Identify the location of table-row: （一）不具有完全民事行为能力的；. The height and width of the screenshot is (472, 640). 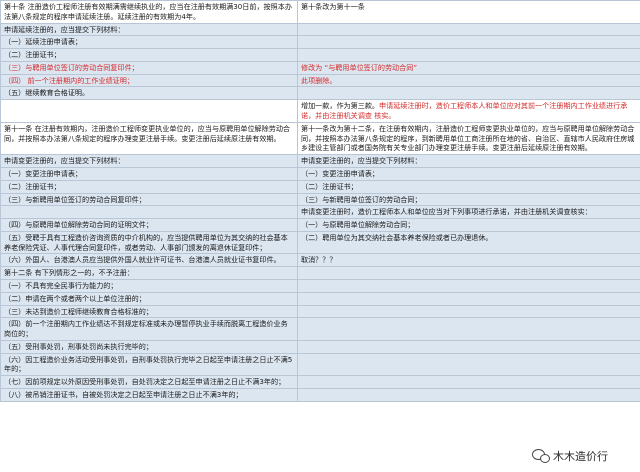
(320, 285).